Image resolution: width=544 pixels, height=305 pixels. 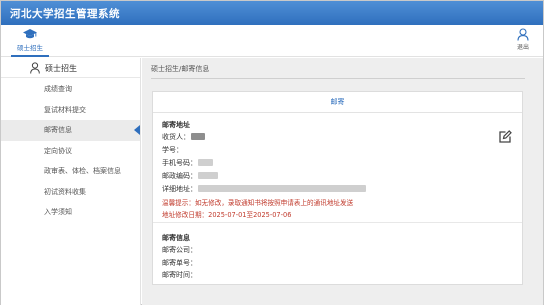 I want to click on address-label: 详细地址：, so click(x=179, y=189).